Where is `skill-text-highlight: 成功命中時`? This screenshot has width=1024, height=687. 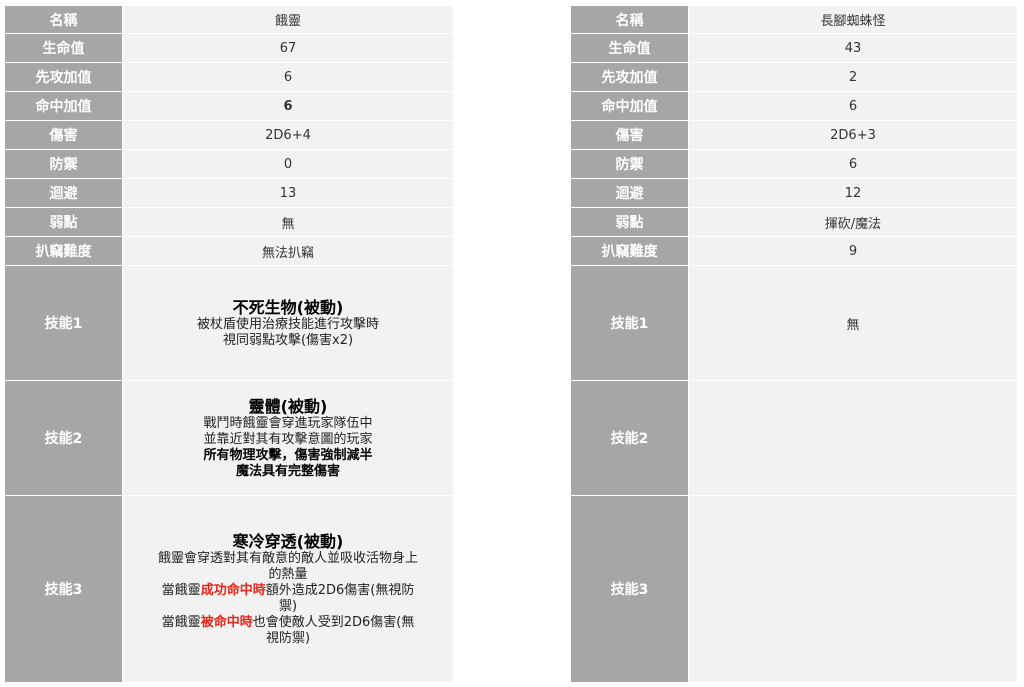 skill-text-highlight: 成功命中時 is located at coordinates (233, 590).